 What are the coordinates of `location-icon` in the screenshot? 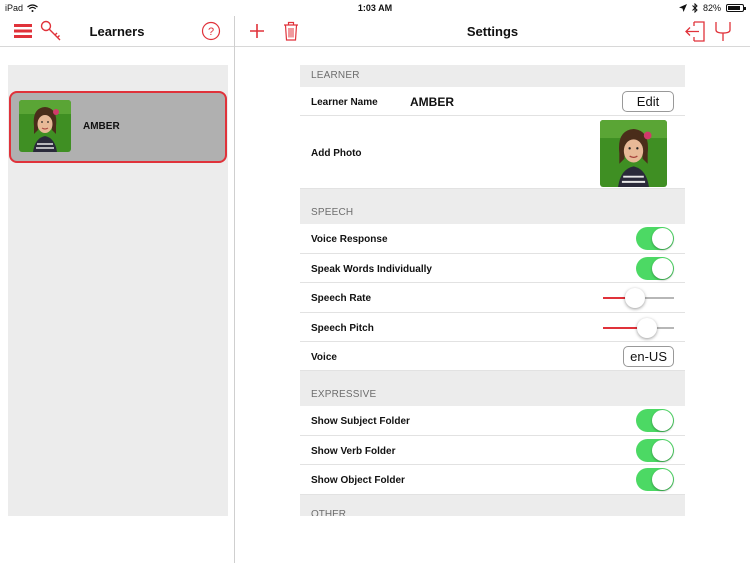 It's located at (682, 8).